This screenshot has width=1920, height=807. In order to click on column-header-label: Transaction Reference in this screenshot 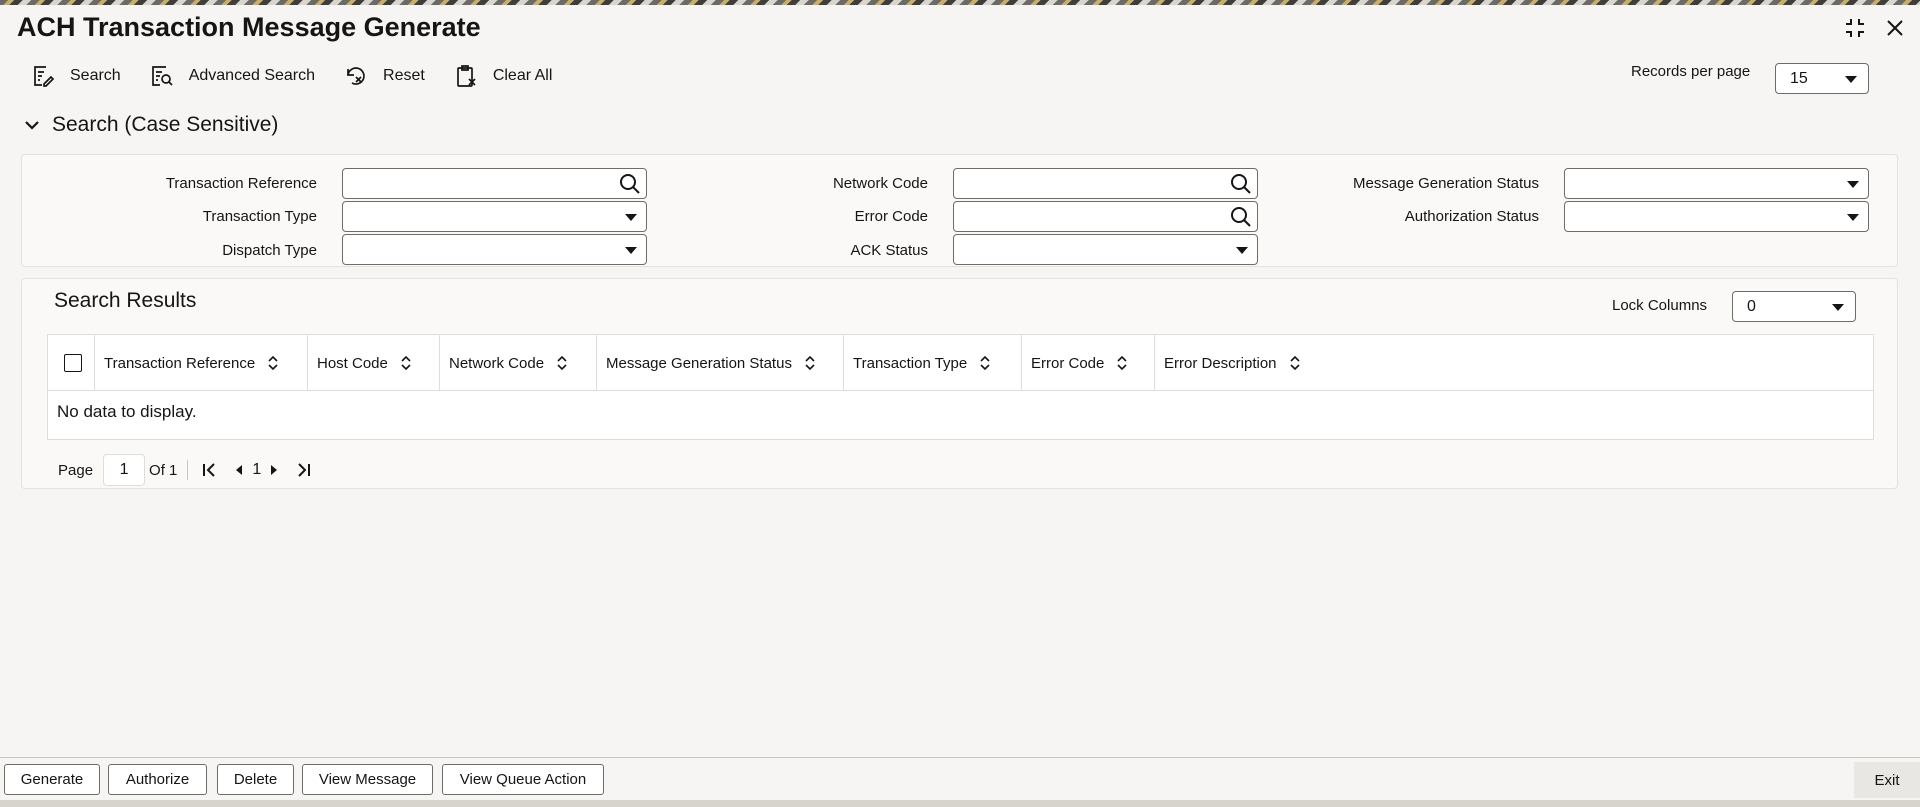, I will do `click(180, 363)`.